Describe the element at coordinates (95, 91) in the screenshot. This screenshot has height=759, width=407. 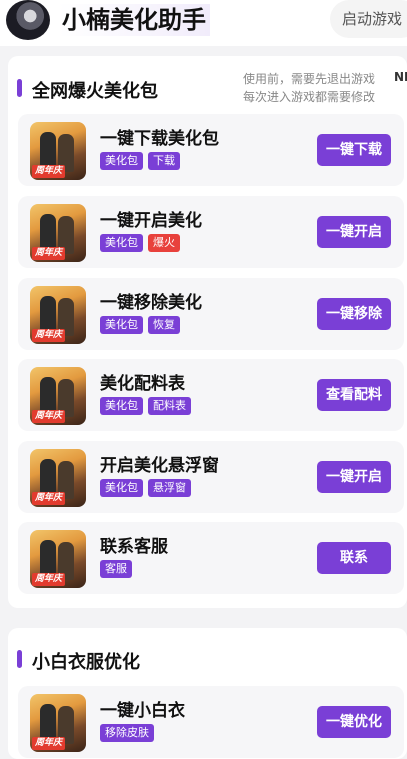
I see `section-title: 全网爆火美化包` at that location.